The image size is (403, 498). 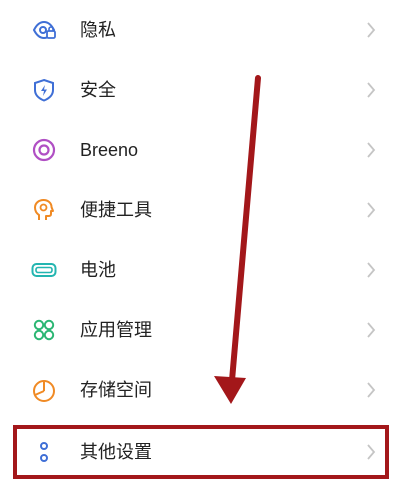 I want to click on more-dots-icon, so click(x=44, y=452).